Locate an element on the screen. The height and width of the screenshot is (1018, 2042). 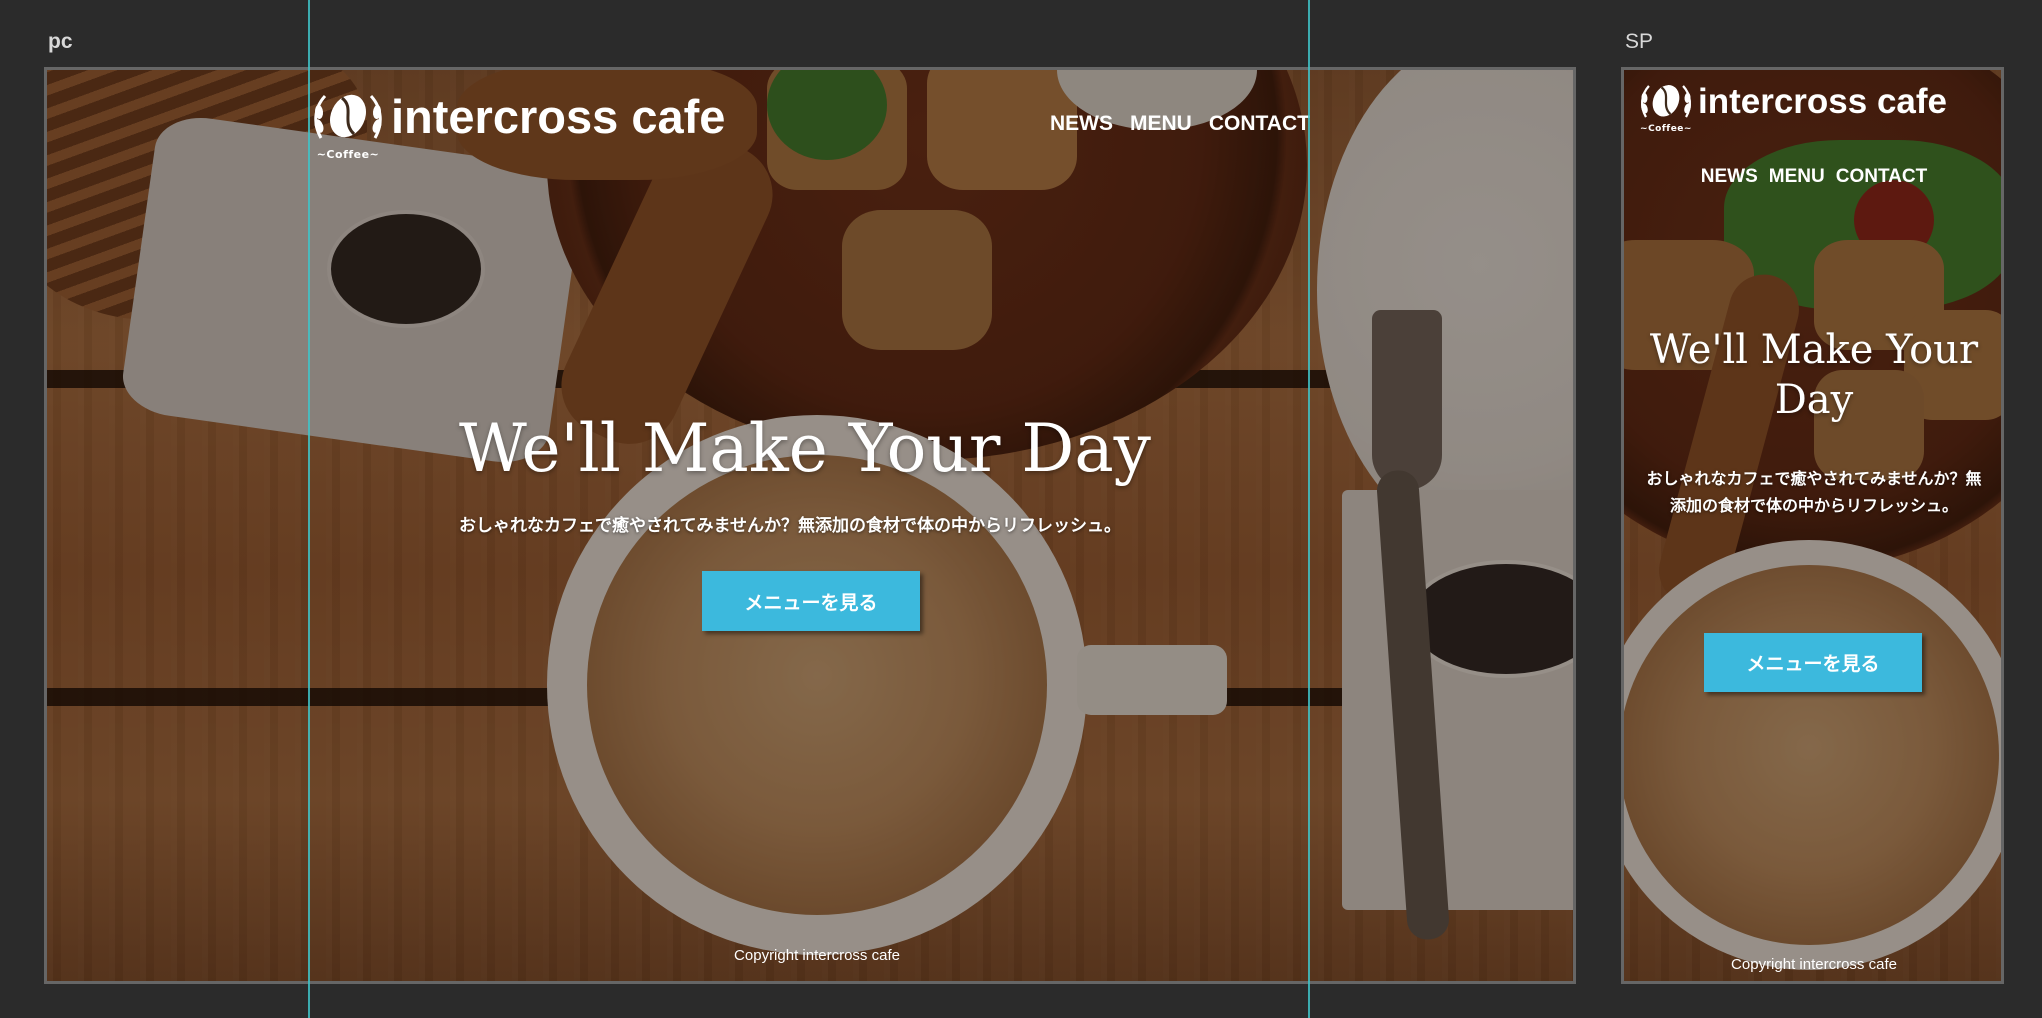
layout-guide-right is located at coordinates (1309, 509).